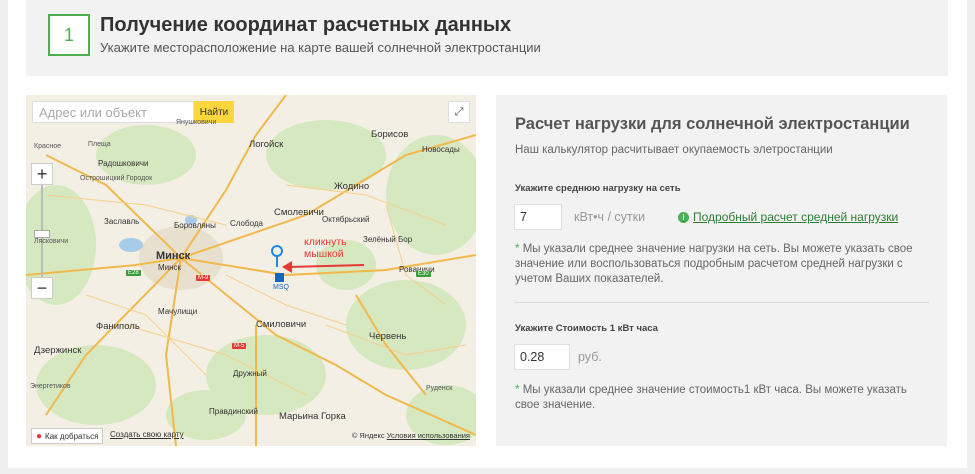 The width and height of the screenshot is (975, 474). I want to click on map-label-lyaskovichi: Лясковичи, so click(51, 241).